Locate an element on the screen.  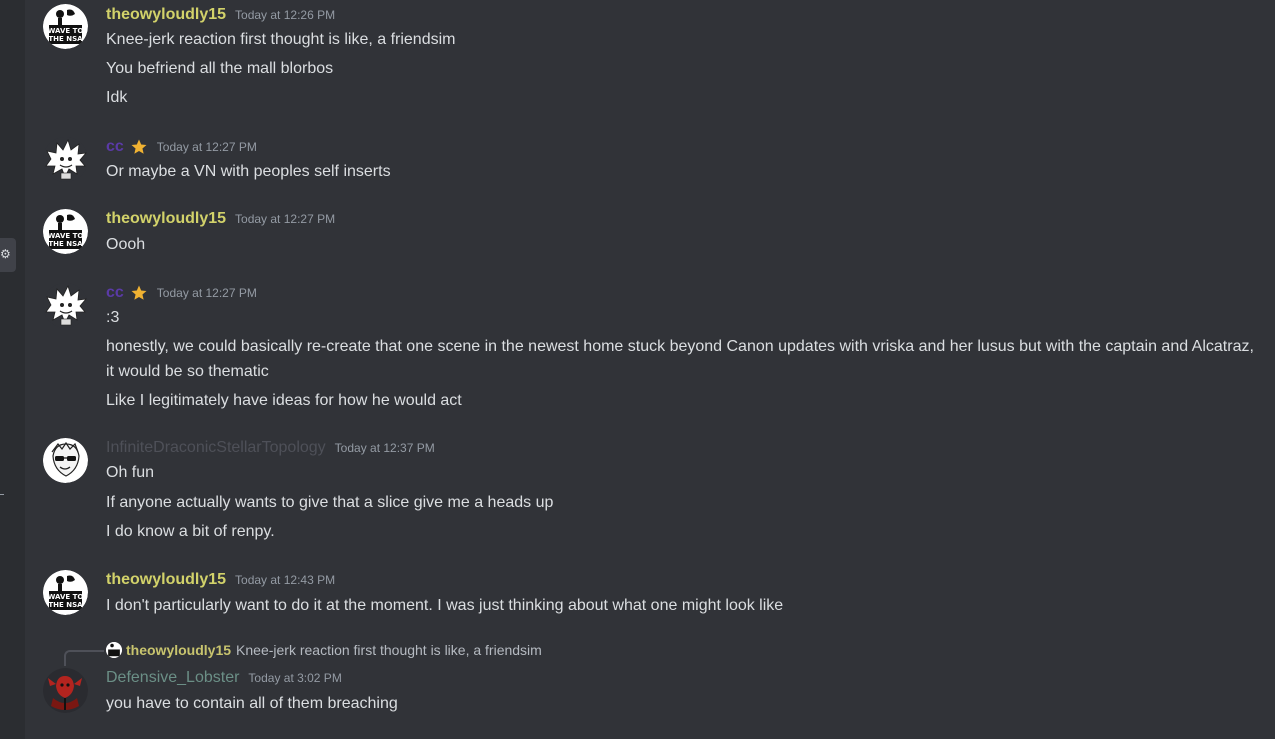
reply-username: theowyloudly15 is located at coordinates (178, 650).